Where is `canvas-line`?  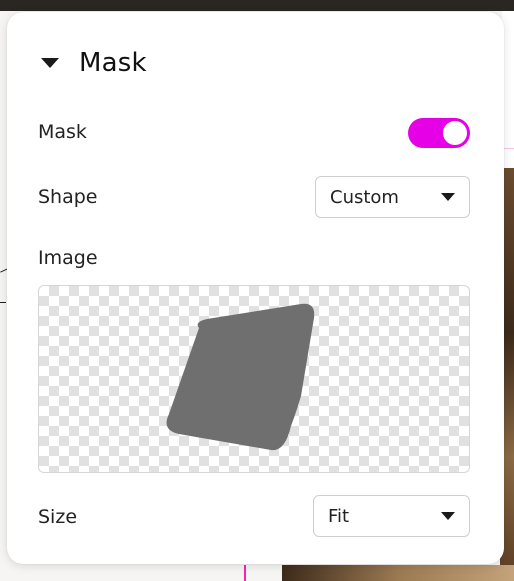
canvas-line is located at coordinates (3, 302).